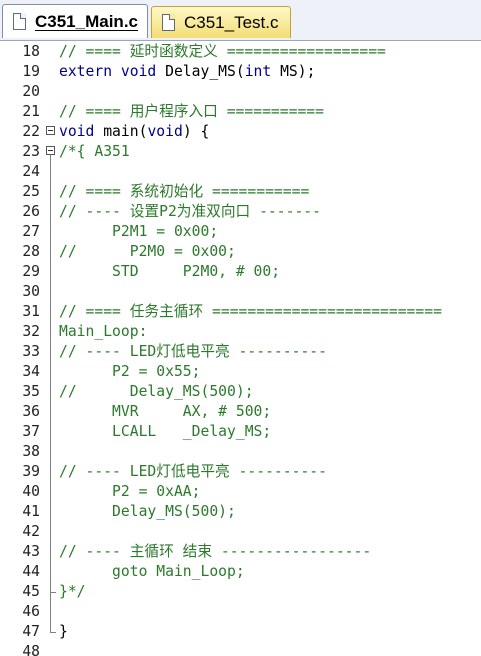  What do you see at coordinates (240, 252) in the screenshot?
I see `code-line: 28 // P2M0 = 0x00;` at bounding box center [240, 252].